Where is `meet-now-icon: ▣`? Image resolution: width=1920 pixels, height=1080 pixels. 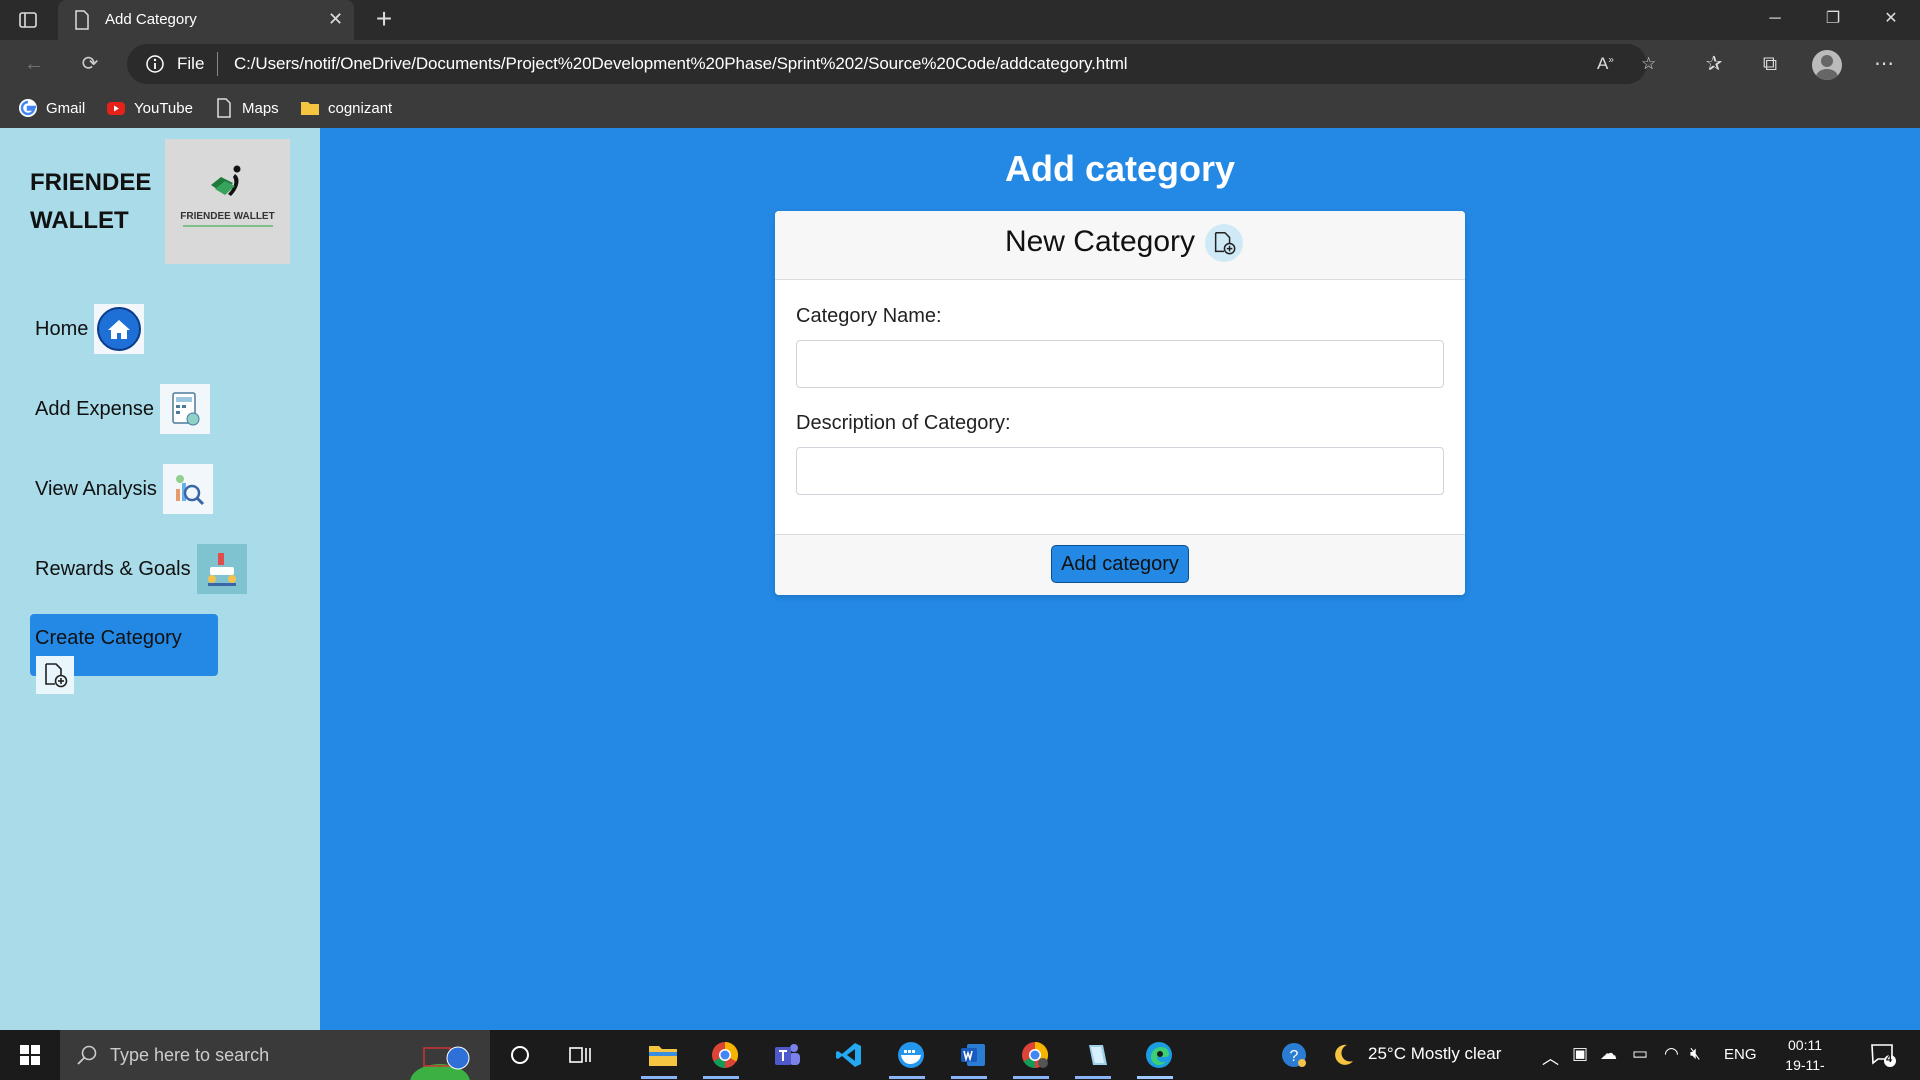
meet-now-icon: ▣ is located at coordinates (1580, 1054).